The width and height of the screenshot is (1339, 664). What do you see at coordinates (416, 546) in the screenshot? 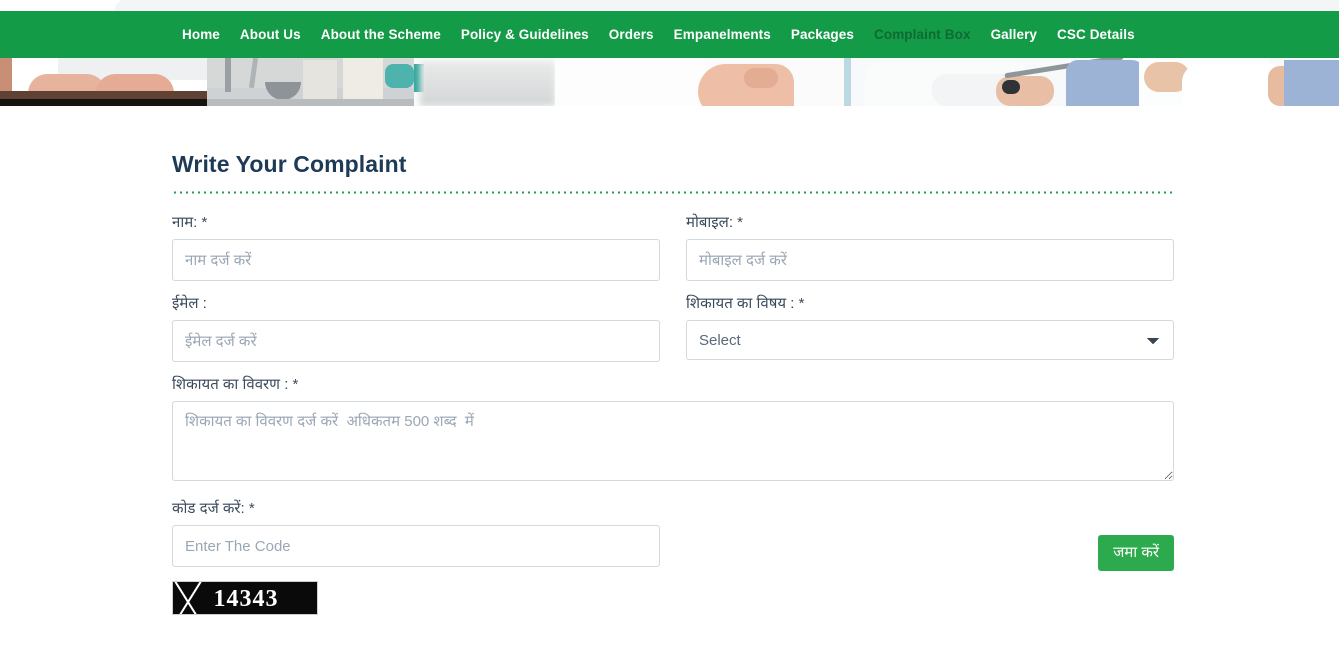
I see `code-input` at bounding box center [416, 546].